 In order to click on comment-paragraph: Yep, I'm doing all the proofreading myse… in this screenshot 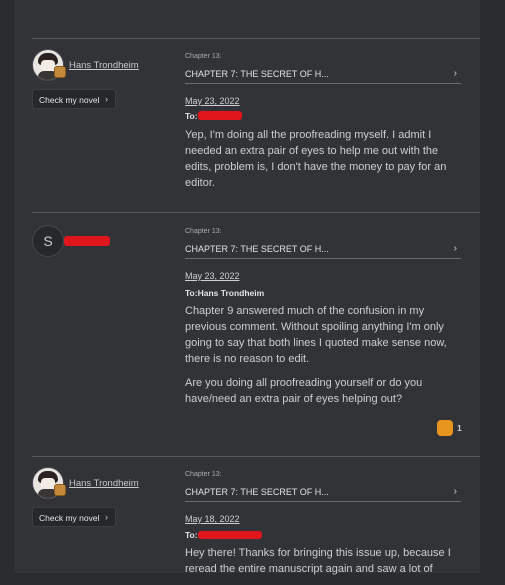, I will do `click(316, 159)`.